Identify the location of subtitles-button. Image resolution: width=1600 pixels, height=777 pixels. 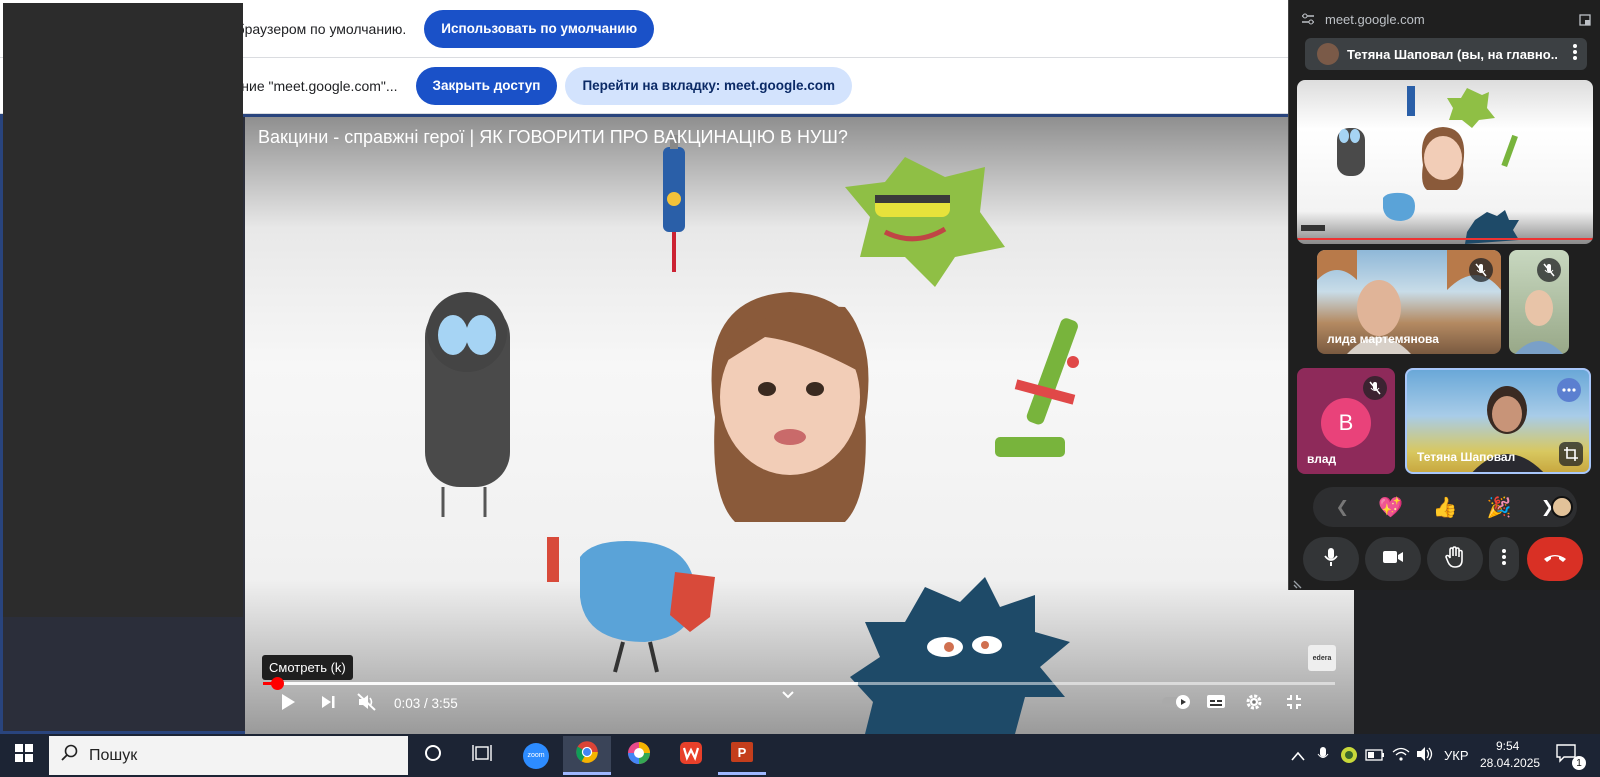
(1216, 704).